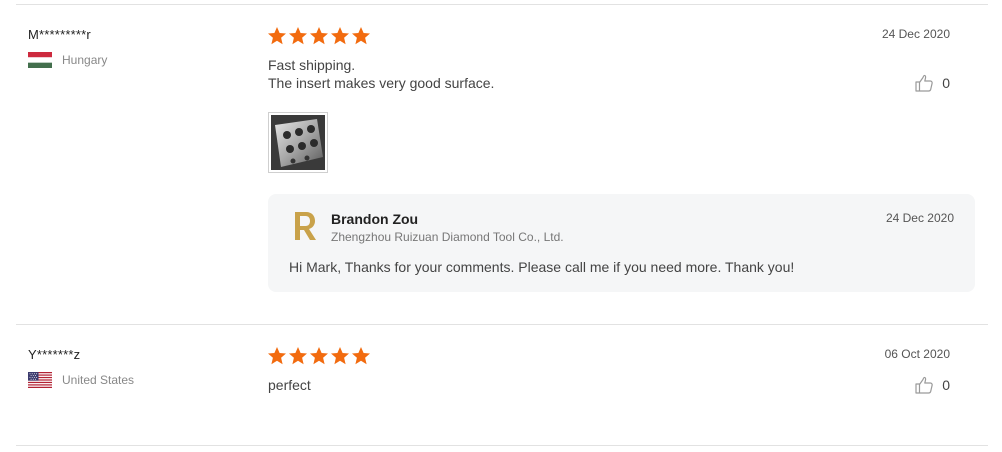  Describe the element at coordinates (85, 60) in the screenshot. I see `country-name: Hungary` at that location.